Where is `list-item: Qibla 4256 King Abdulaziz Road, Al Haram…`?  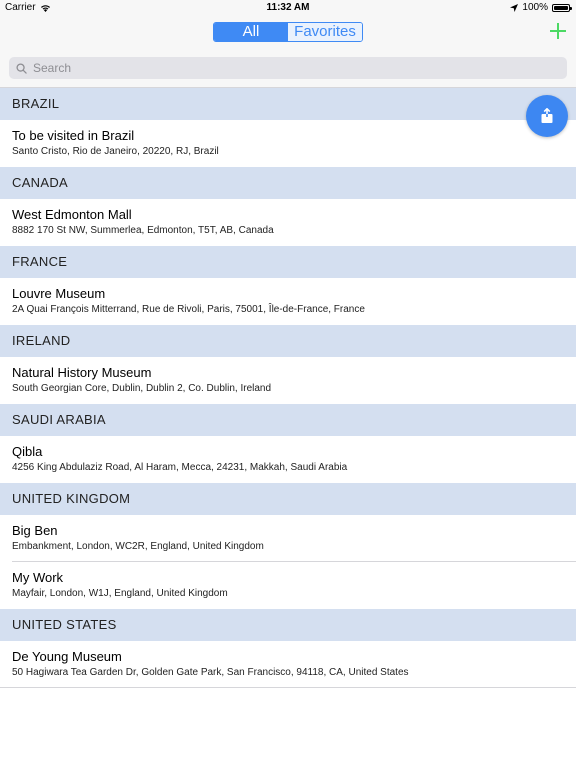 list-item: Qibla 4256 King Abdulaziz Road, Al Haram… is located at coordinates (288, 459).